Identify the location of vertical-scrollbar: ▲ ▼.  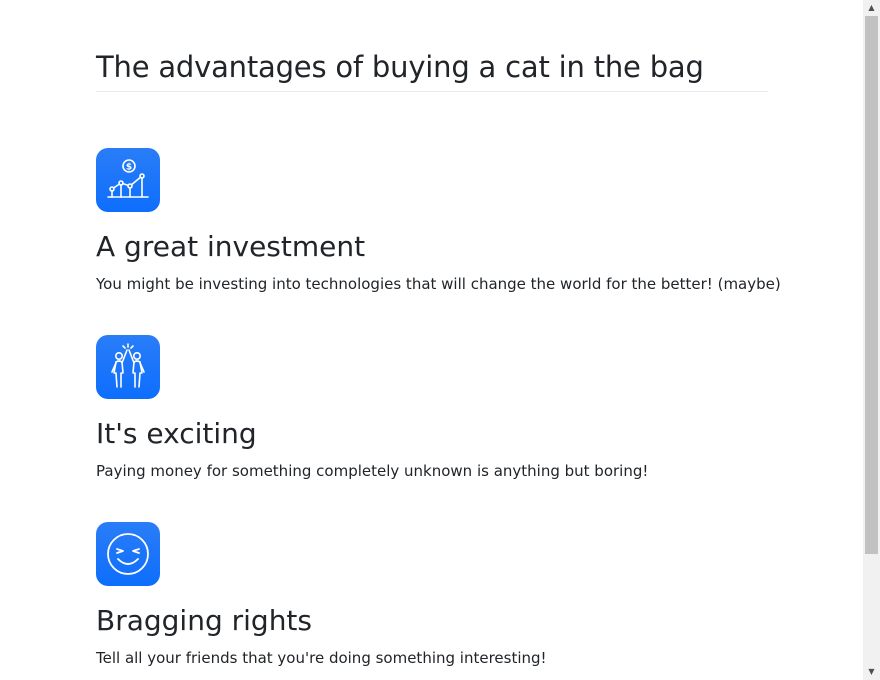
(871, 340).